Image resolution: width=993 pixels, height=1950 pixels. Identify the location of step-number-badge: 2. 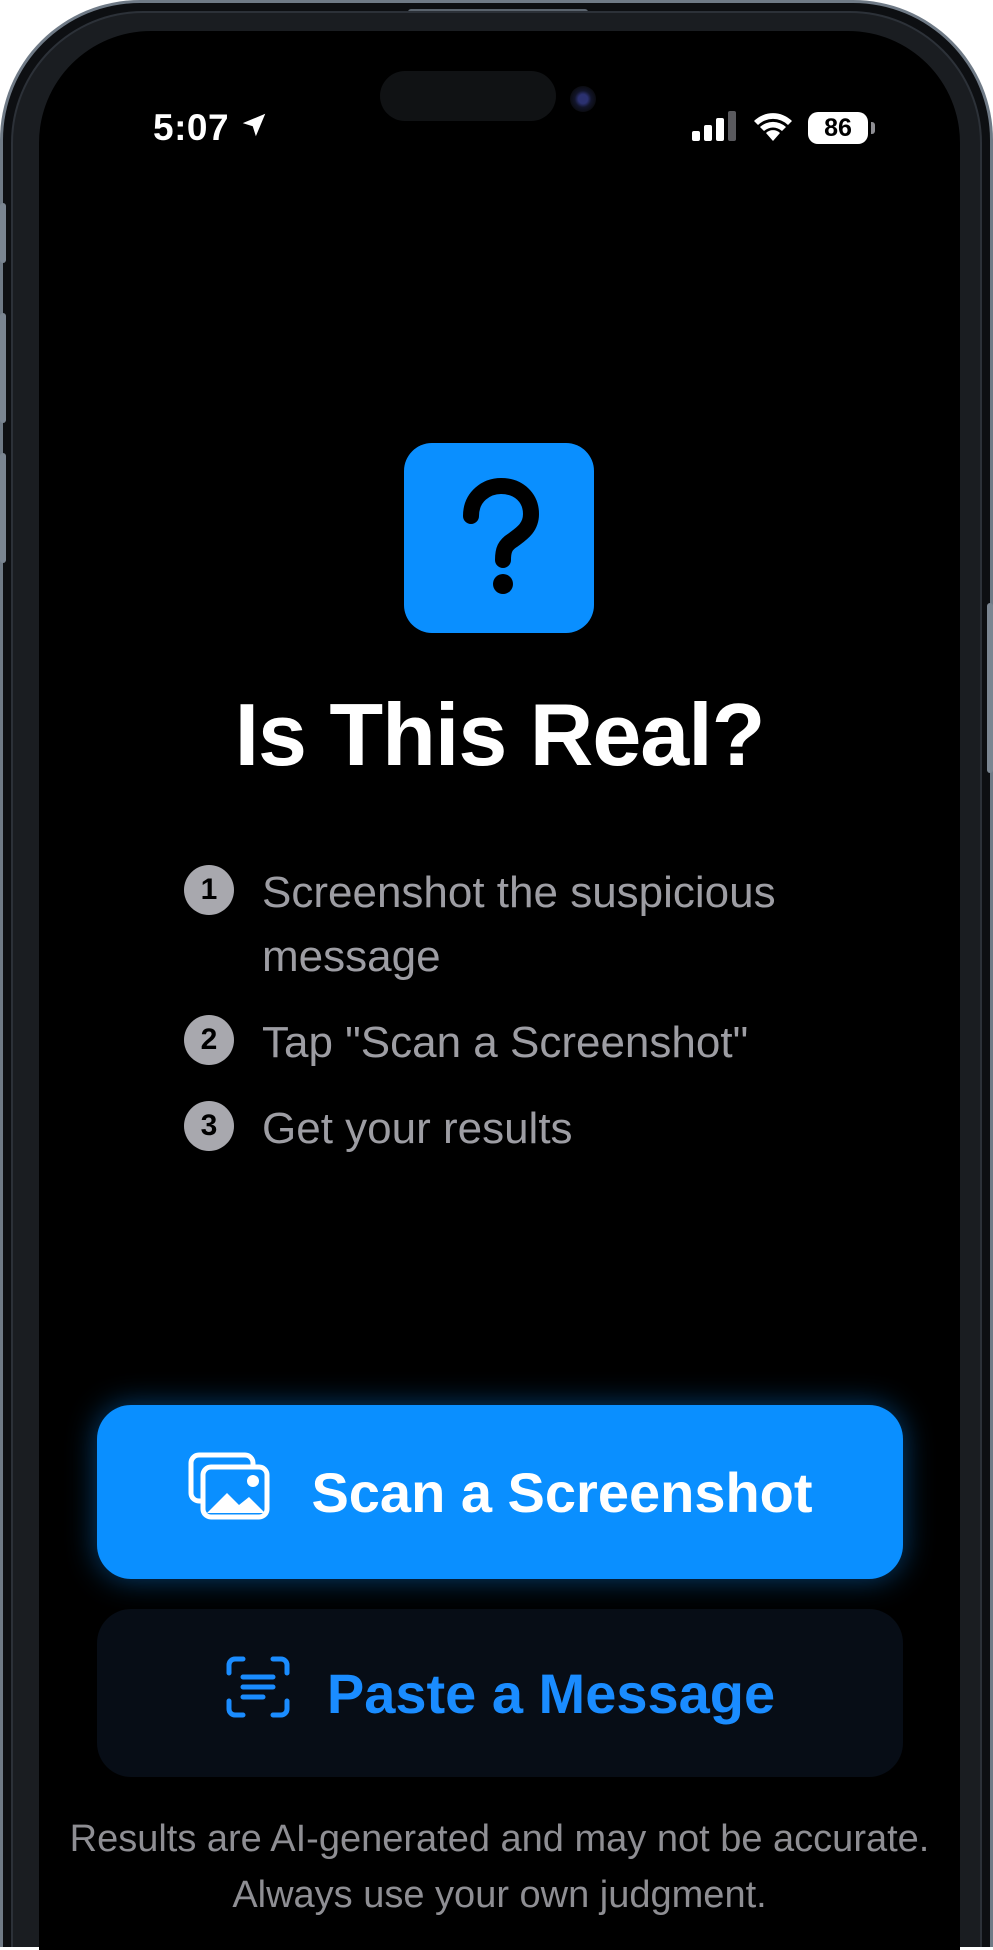
(209, 1040).